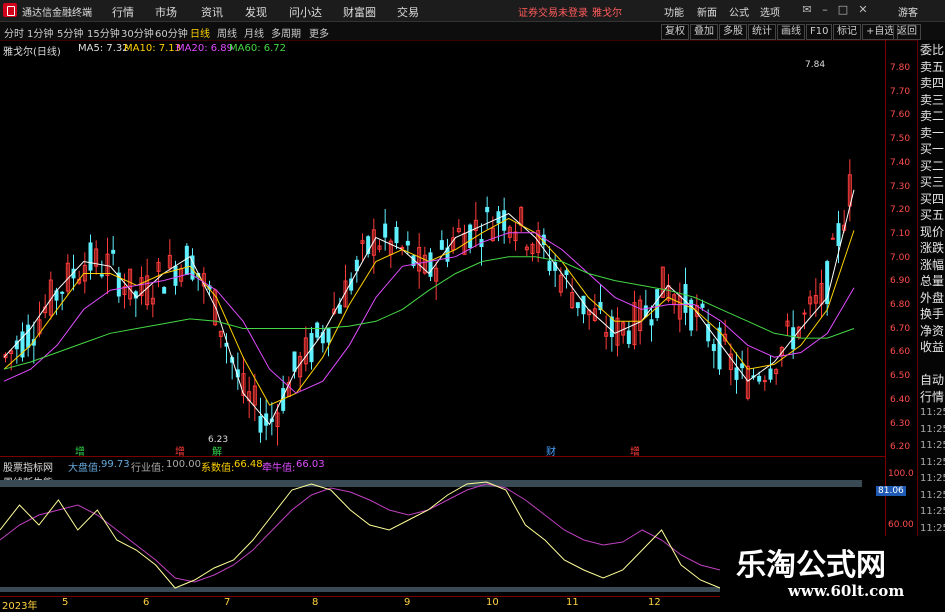  Describe the element at coordinates (843, 10) in the screenshot. I see `maximize-icon: □` at that location.